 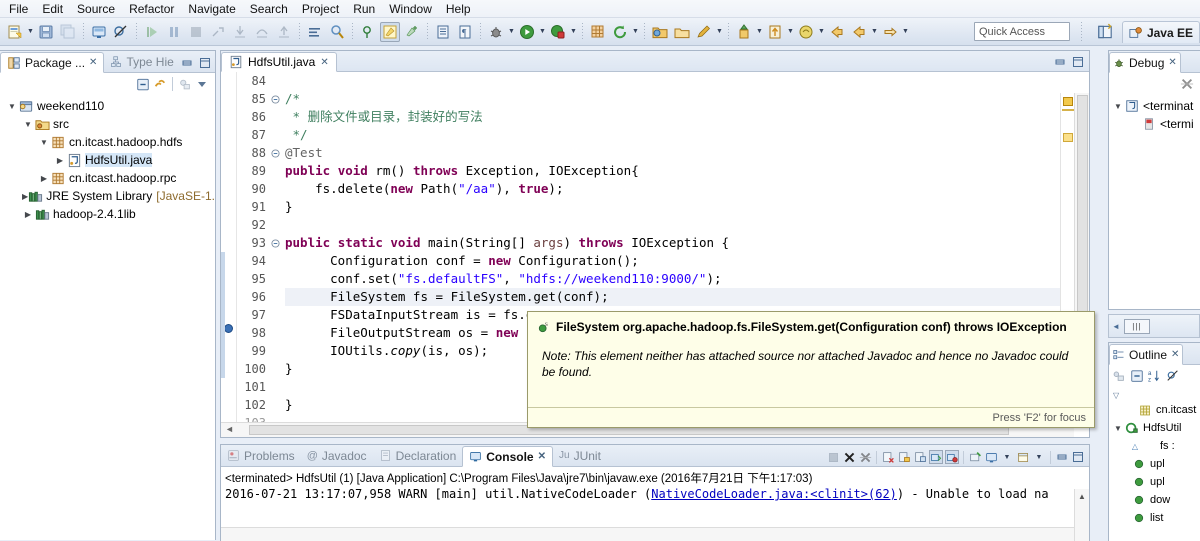 What do you see at coordinates (936, 457) in the screenshot?
I see `show-console-on-output-icon` at bounding box center [936, 457].